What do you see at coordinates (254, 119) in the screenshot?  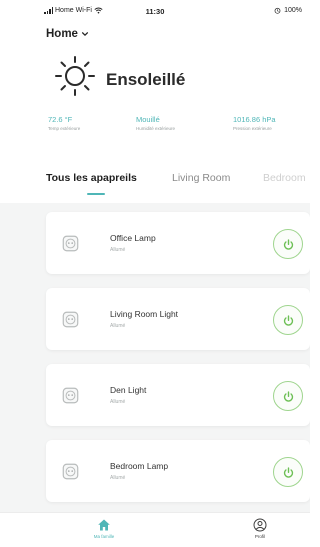 I see `stat-pressure-value: 1016.86 hPa` at bounding box center [254, 119].